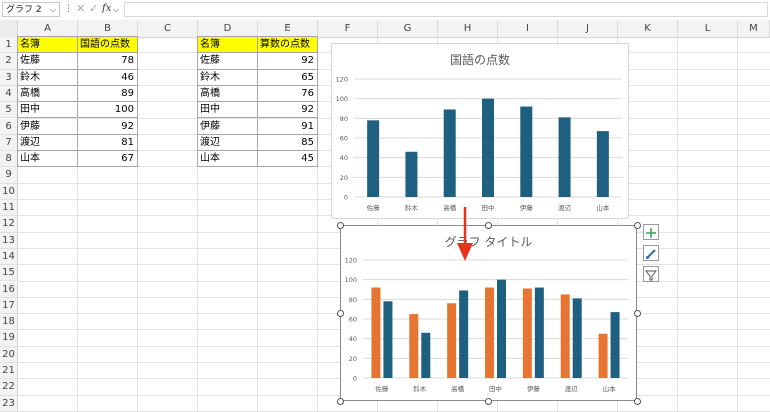  I want to click on more-options-icon: ⋮, so click(68, 9).